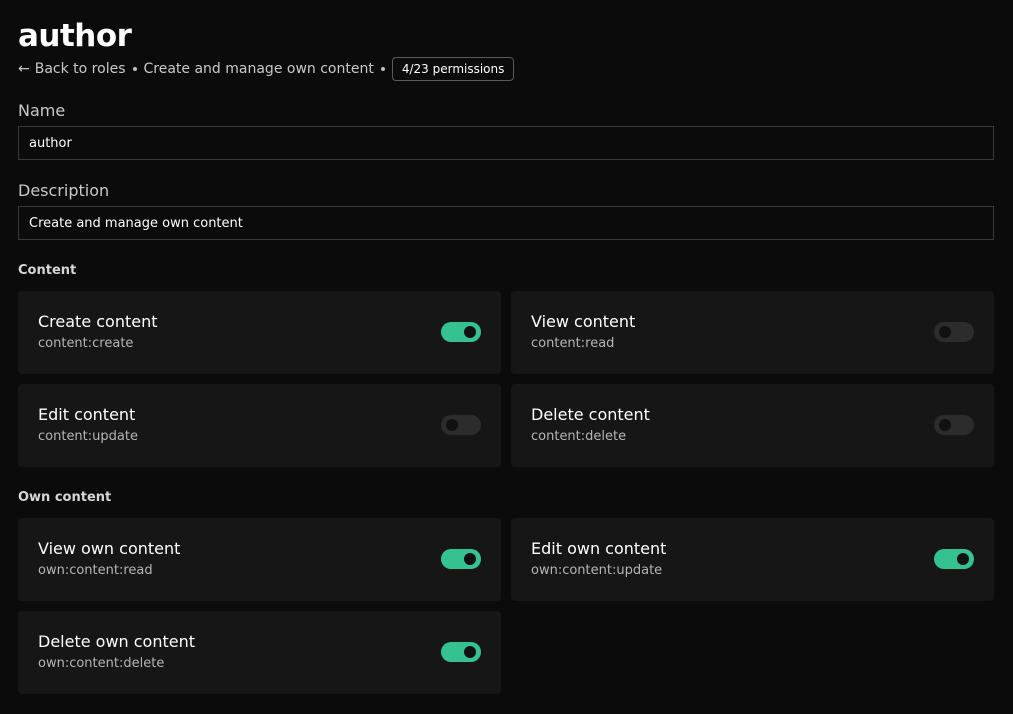 This screenshot has height=714, width=1013. I want to click on permission-card-delete-content: Delete content content:delete, so click(752, 425).